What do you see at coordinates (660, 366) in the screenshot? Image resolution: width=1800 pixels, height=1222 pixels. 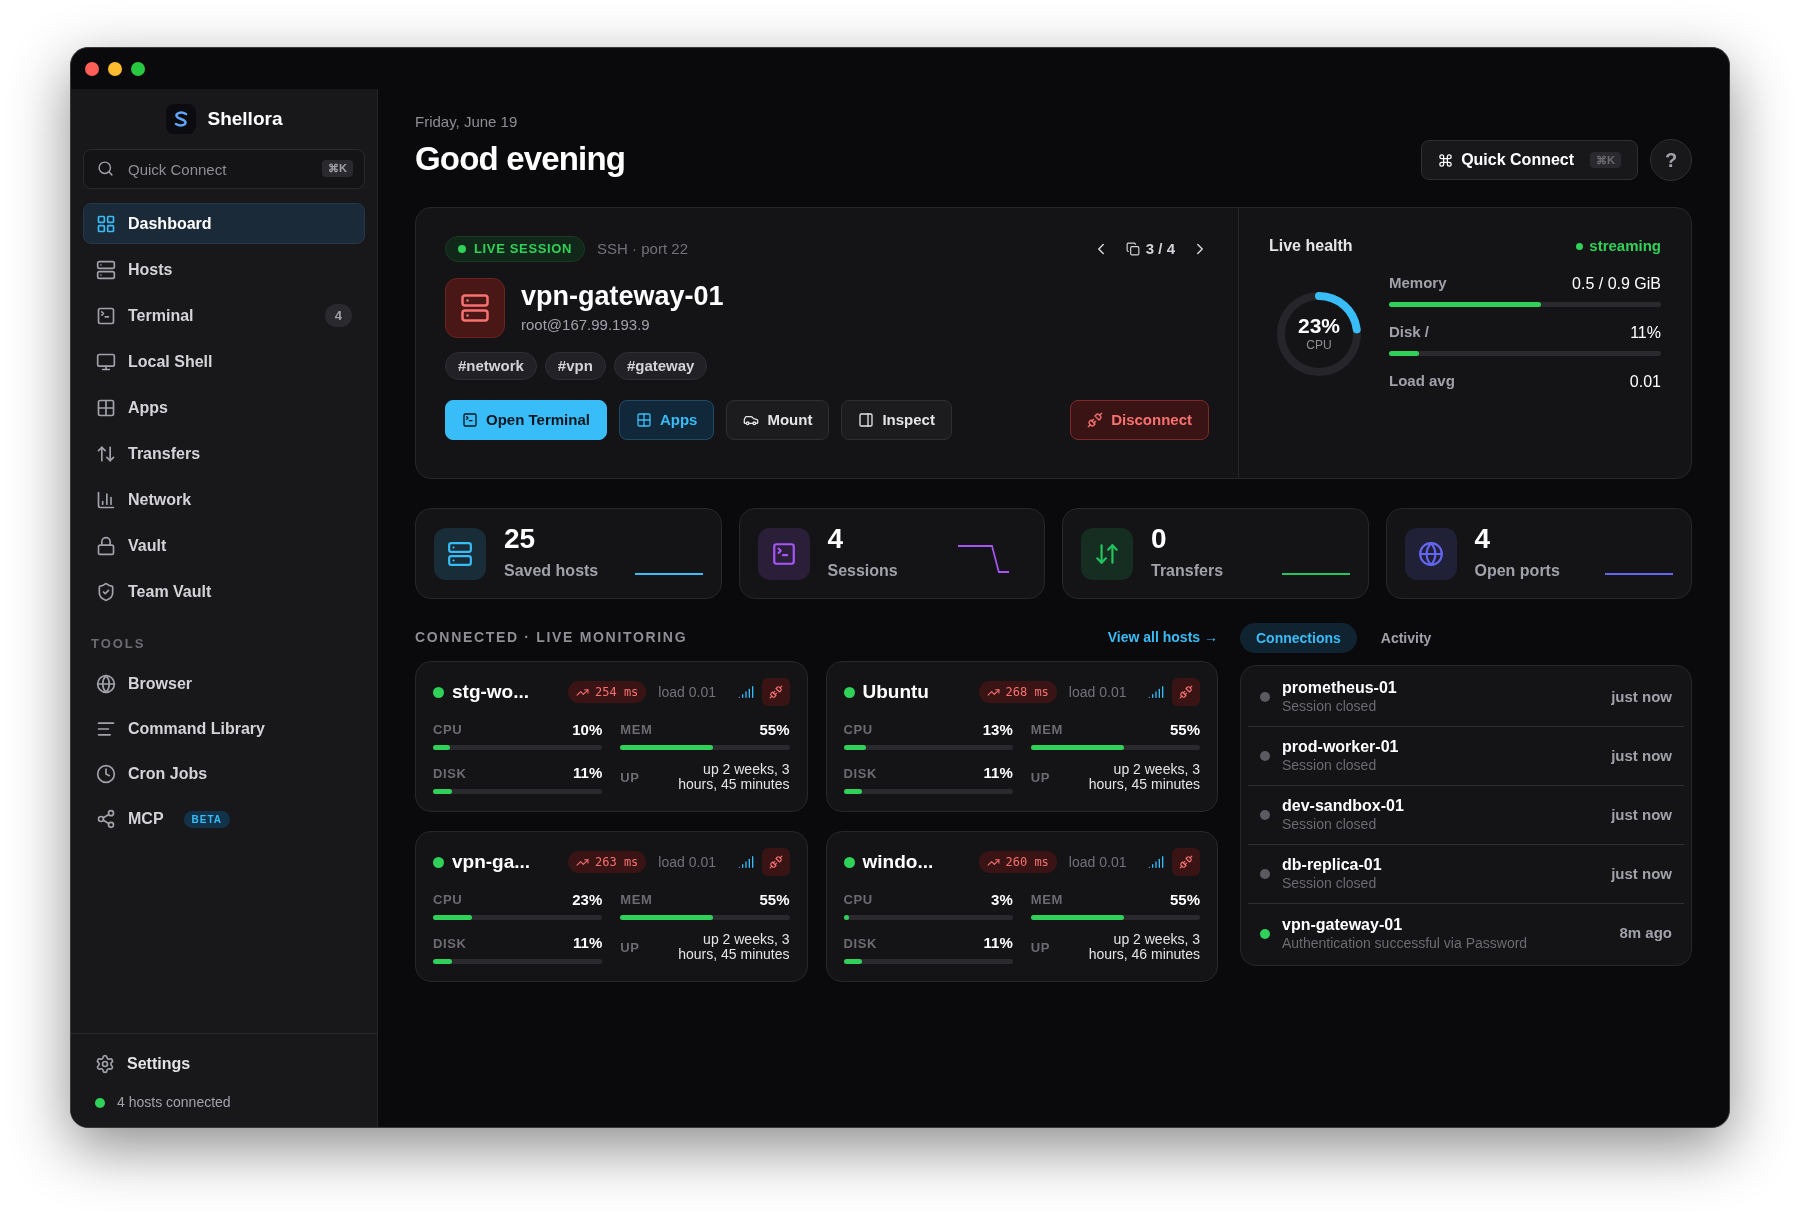 I see `tag: #gateway` at bounding box center [660, 366].